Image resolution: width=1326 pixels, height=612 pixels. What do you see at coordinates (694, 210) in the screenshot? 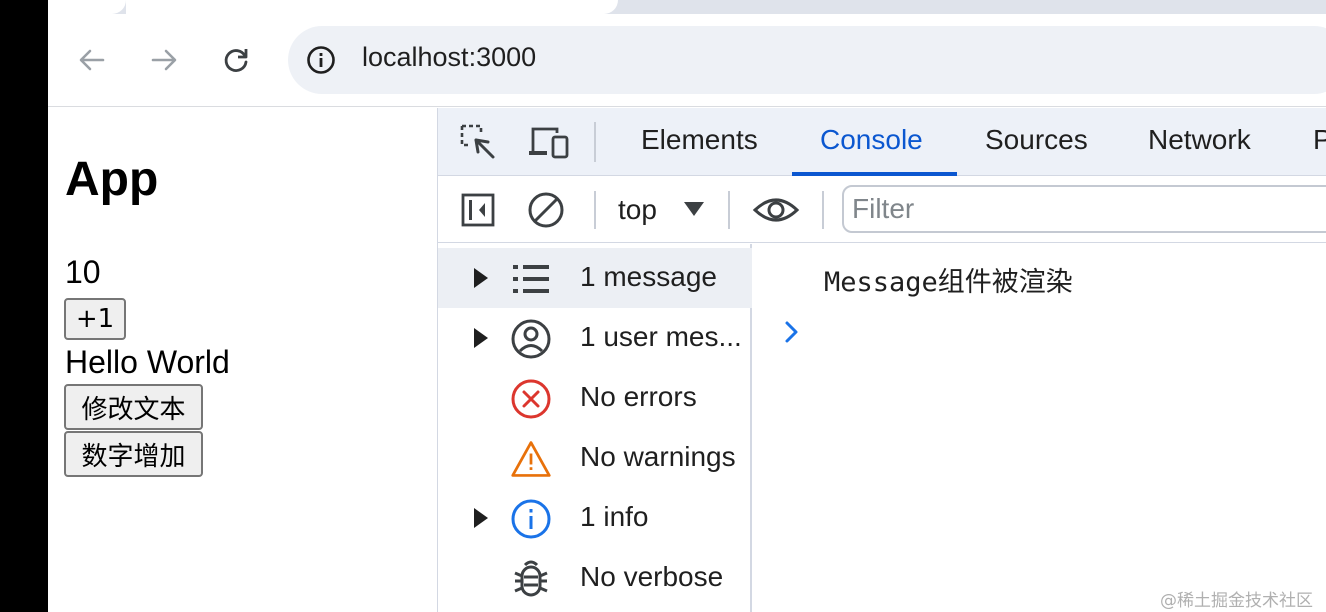
I see `dropdown-arrow-icon` at bounding box center [694, 210].